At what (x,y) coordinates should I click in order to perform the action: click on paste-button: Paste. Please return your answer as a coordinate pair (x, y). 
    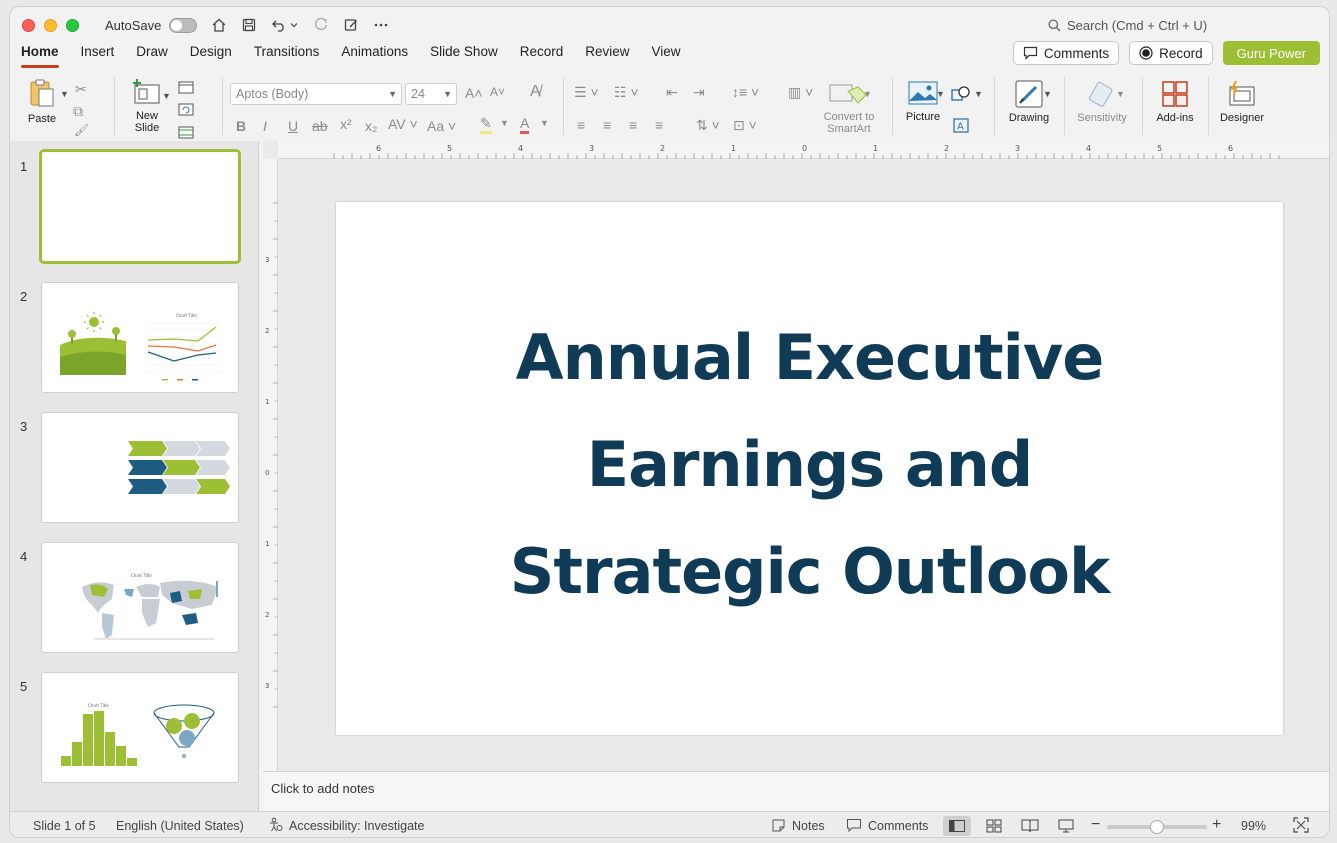
    Looking at the image, I should click on (42, 101).